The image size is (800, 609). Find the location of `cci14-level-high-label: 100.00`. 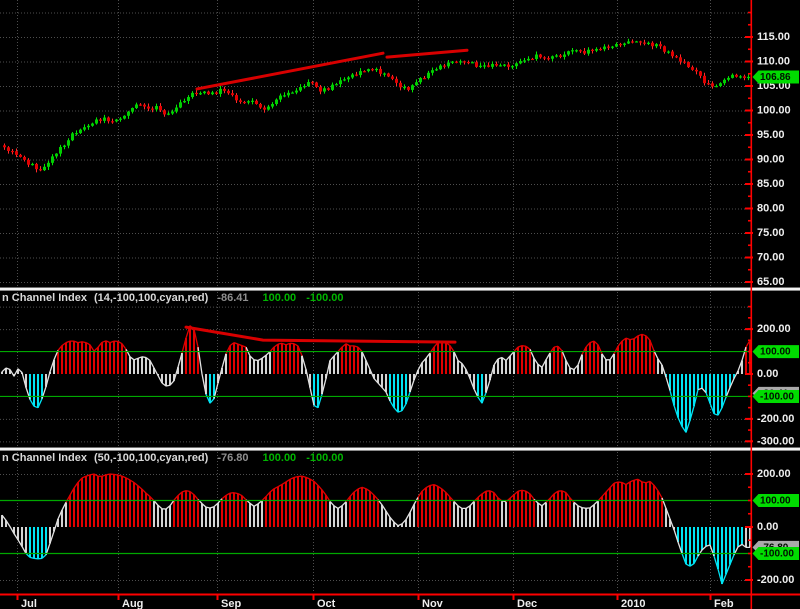

cci14-level-high-label: 100.00 is located at coordinates (279, 298).